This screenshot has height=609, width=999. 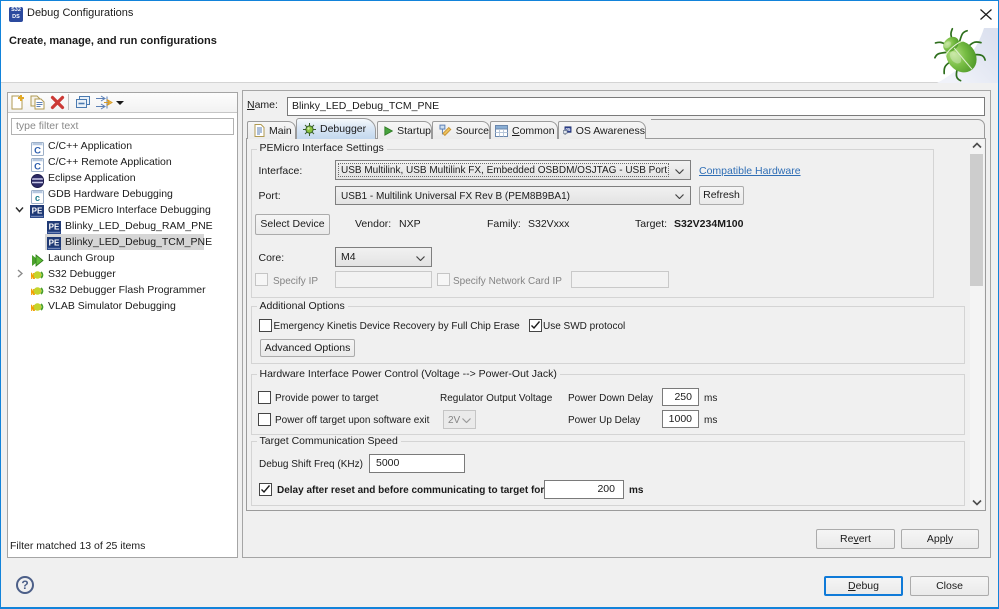 I want to click on svg-text: c, so click(x=37, y=198).